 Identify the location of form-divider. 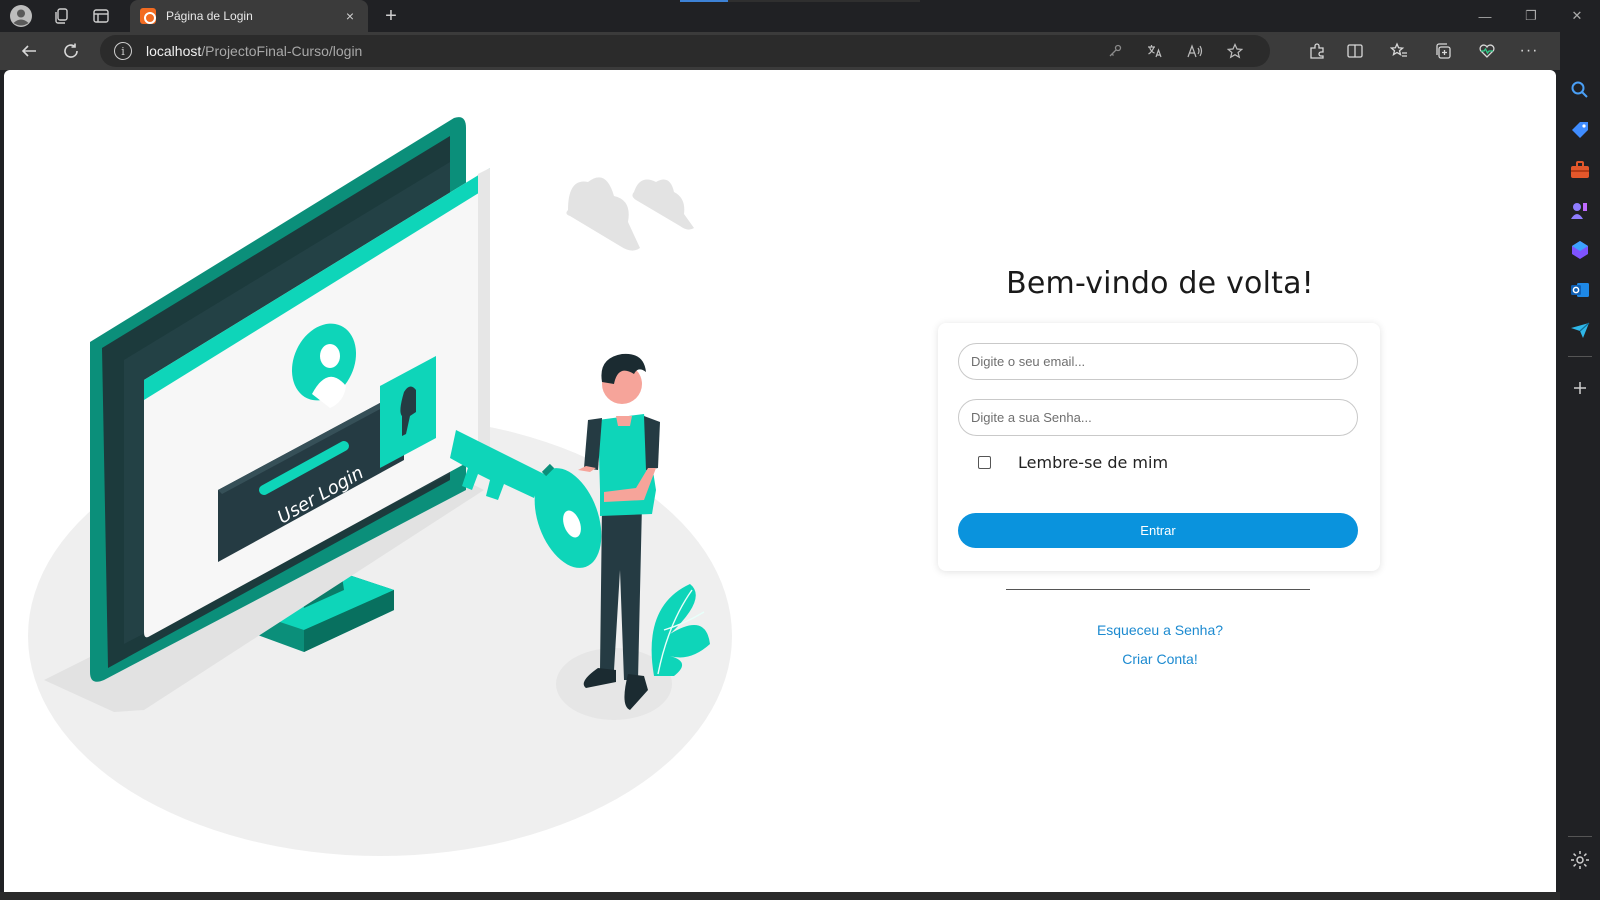
(1158, 589).